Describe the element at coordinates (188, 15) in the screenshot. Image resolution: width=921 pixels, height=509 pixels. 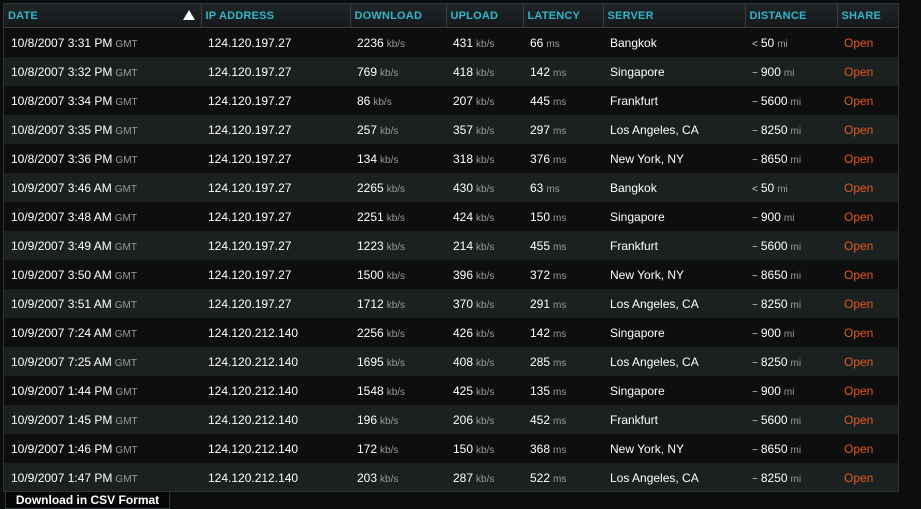
I see `sort-ascending-icon` at that location.